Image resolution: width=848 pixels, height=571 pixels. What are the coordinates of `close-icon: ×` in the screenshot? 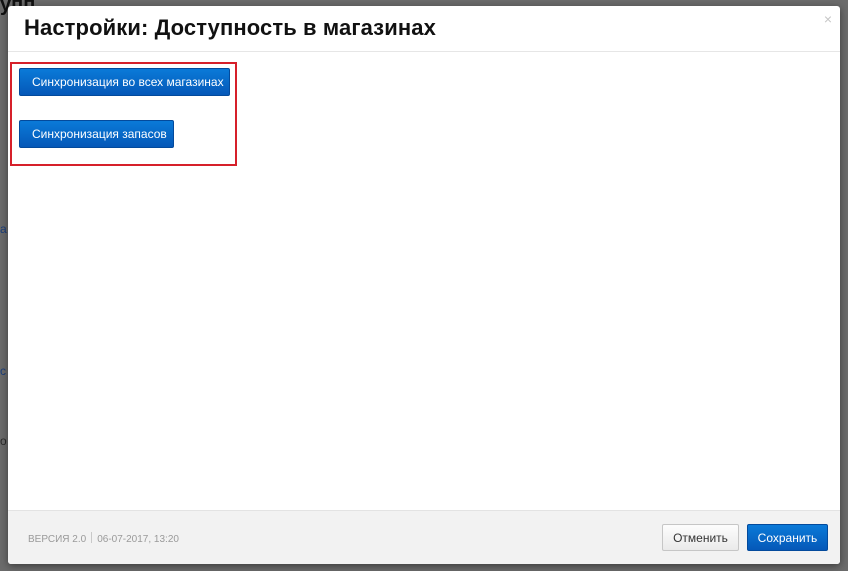 It's located at (828, 19).